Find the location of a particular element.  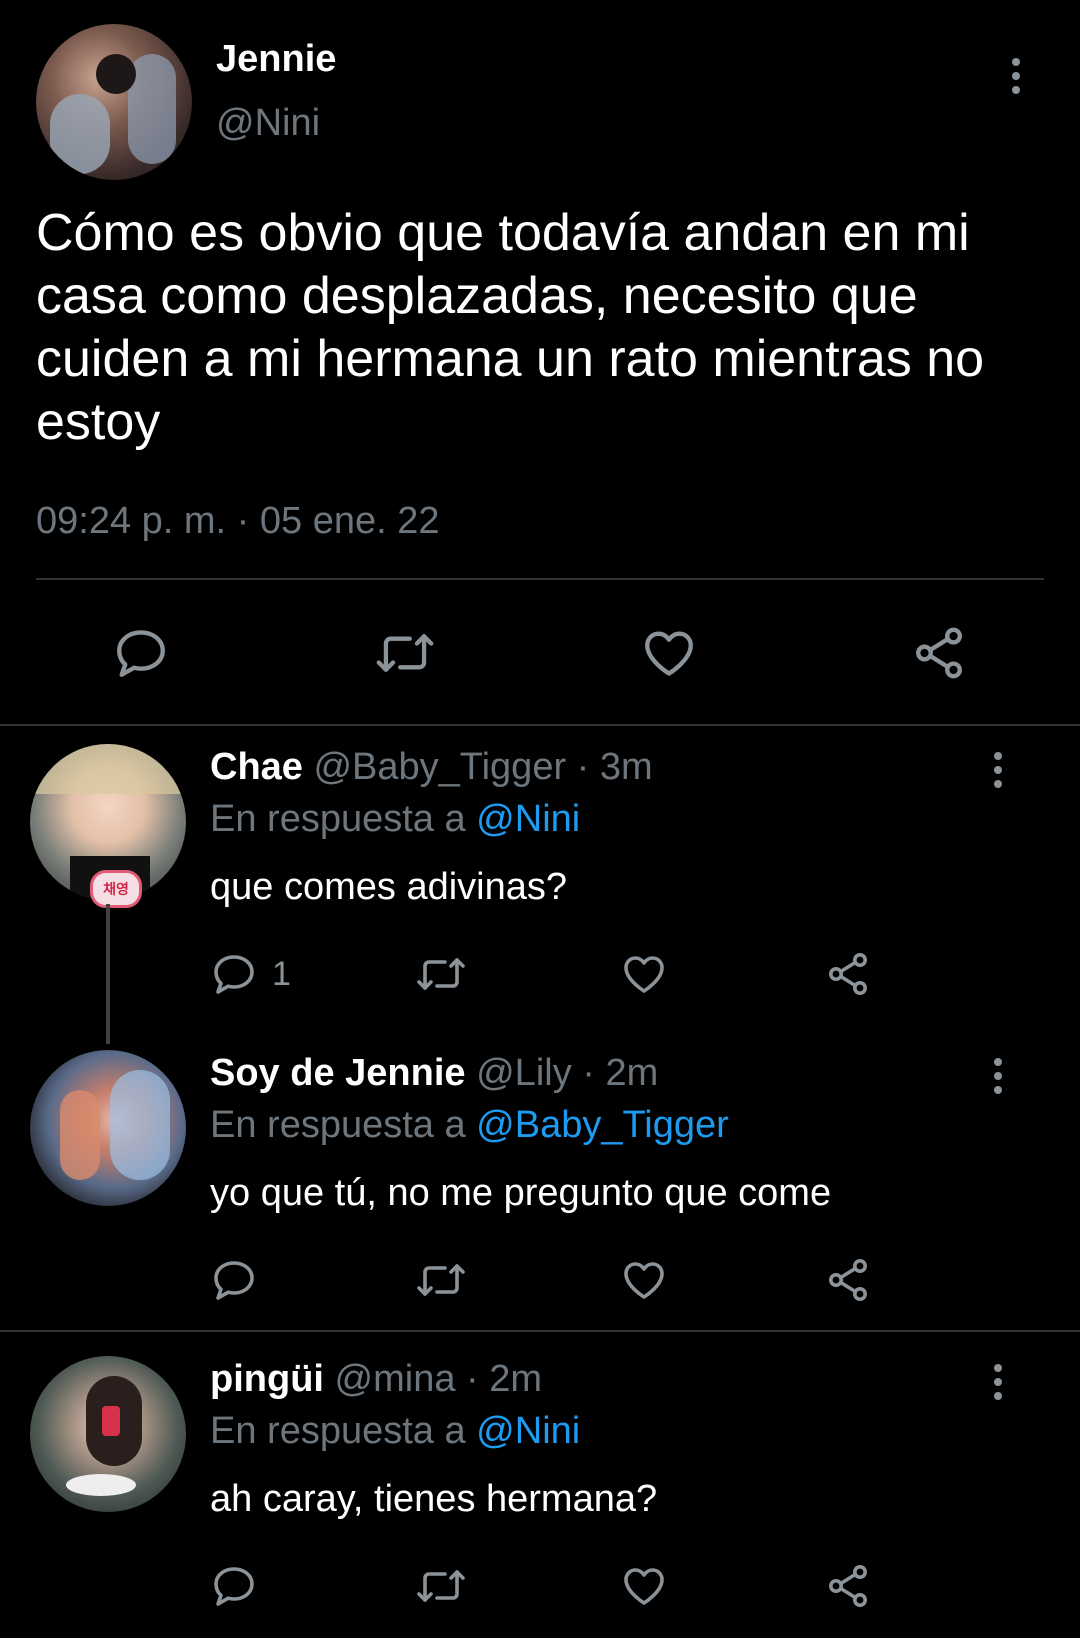

reply-count: 1 is located at coordinates (281, 973).